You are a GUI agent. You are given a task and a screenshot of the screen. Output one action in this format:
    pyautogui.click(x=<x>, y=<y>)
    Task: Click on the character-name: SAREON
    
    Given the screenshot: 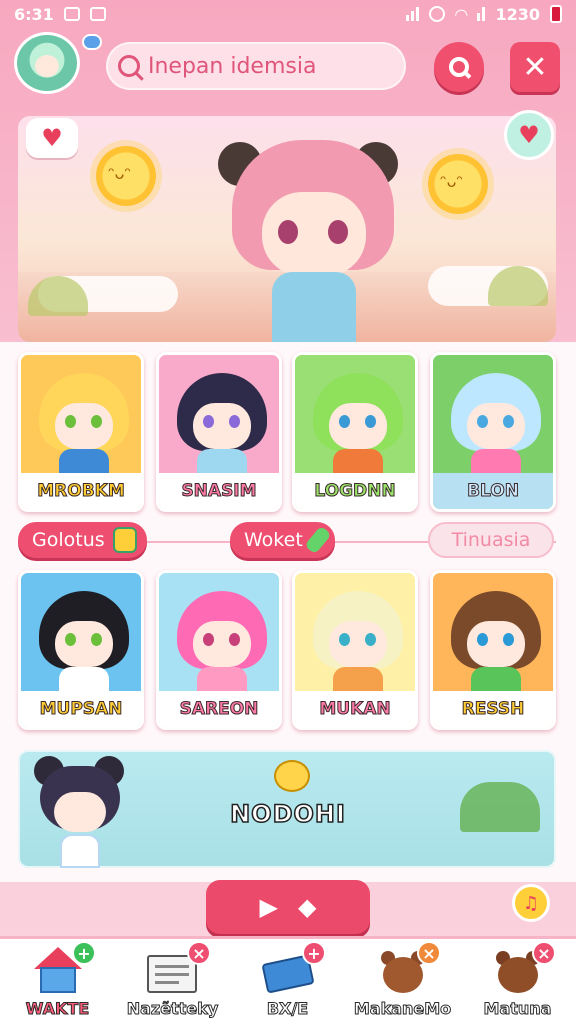 What is the action you would take?
    pyautogui.click(x=219, y=709)
    